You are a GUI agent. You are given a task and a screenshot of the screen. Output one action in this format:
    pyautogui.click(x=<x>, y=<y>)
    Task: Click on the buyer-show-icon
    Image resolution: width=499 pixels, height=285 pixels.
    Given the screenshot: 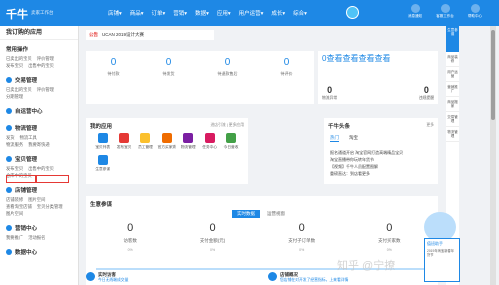 What is the action you would take?
    pyautogui.click(x=166, y=138)
    